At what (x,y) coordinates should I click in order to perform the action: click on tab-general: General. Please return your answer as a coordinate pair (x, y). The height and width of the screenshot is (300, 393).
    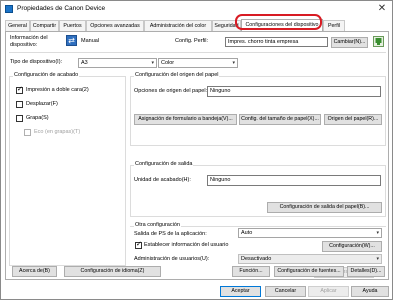
    Looking at the image, I should click on (17, 25).